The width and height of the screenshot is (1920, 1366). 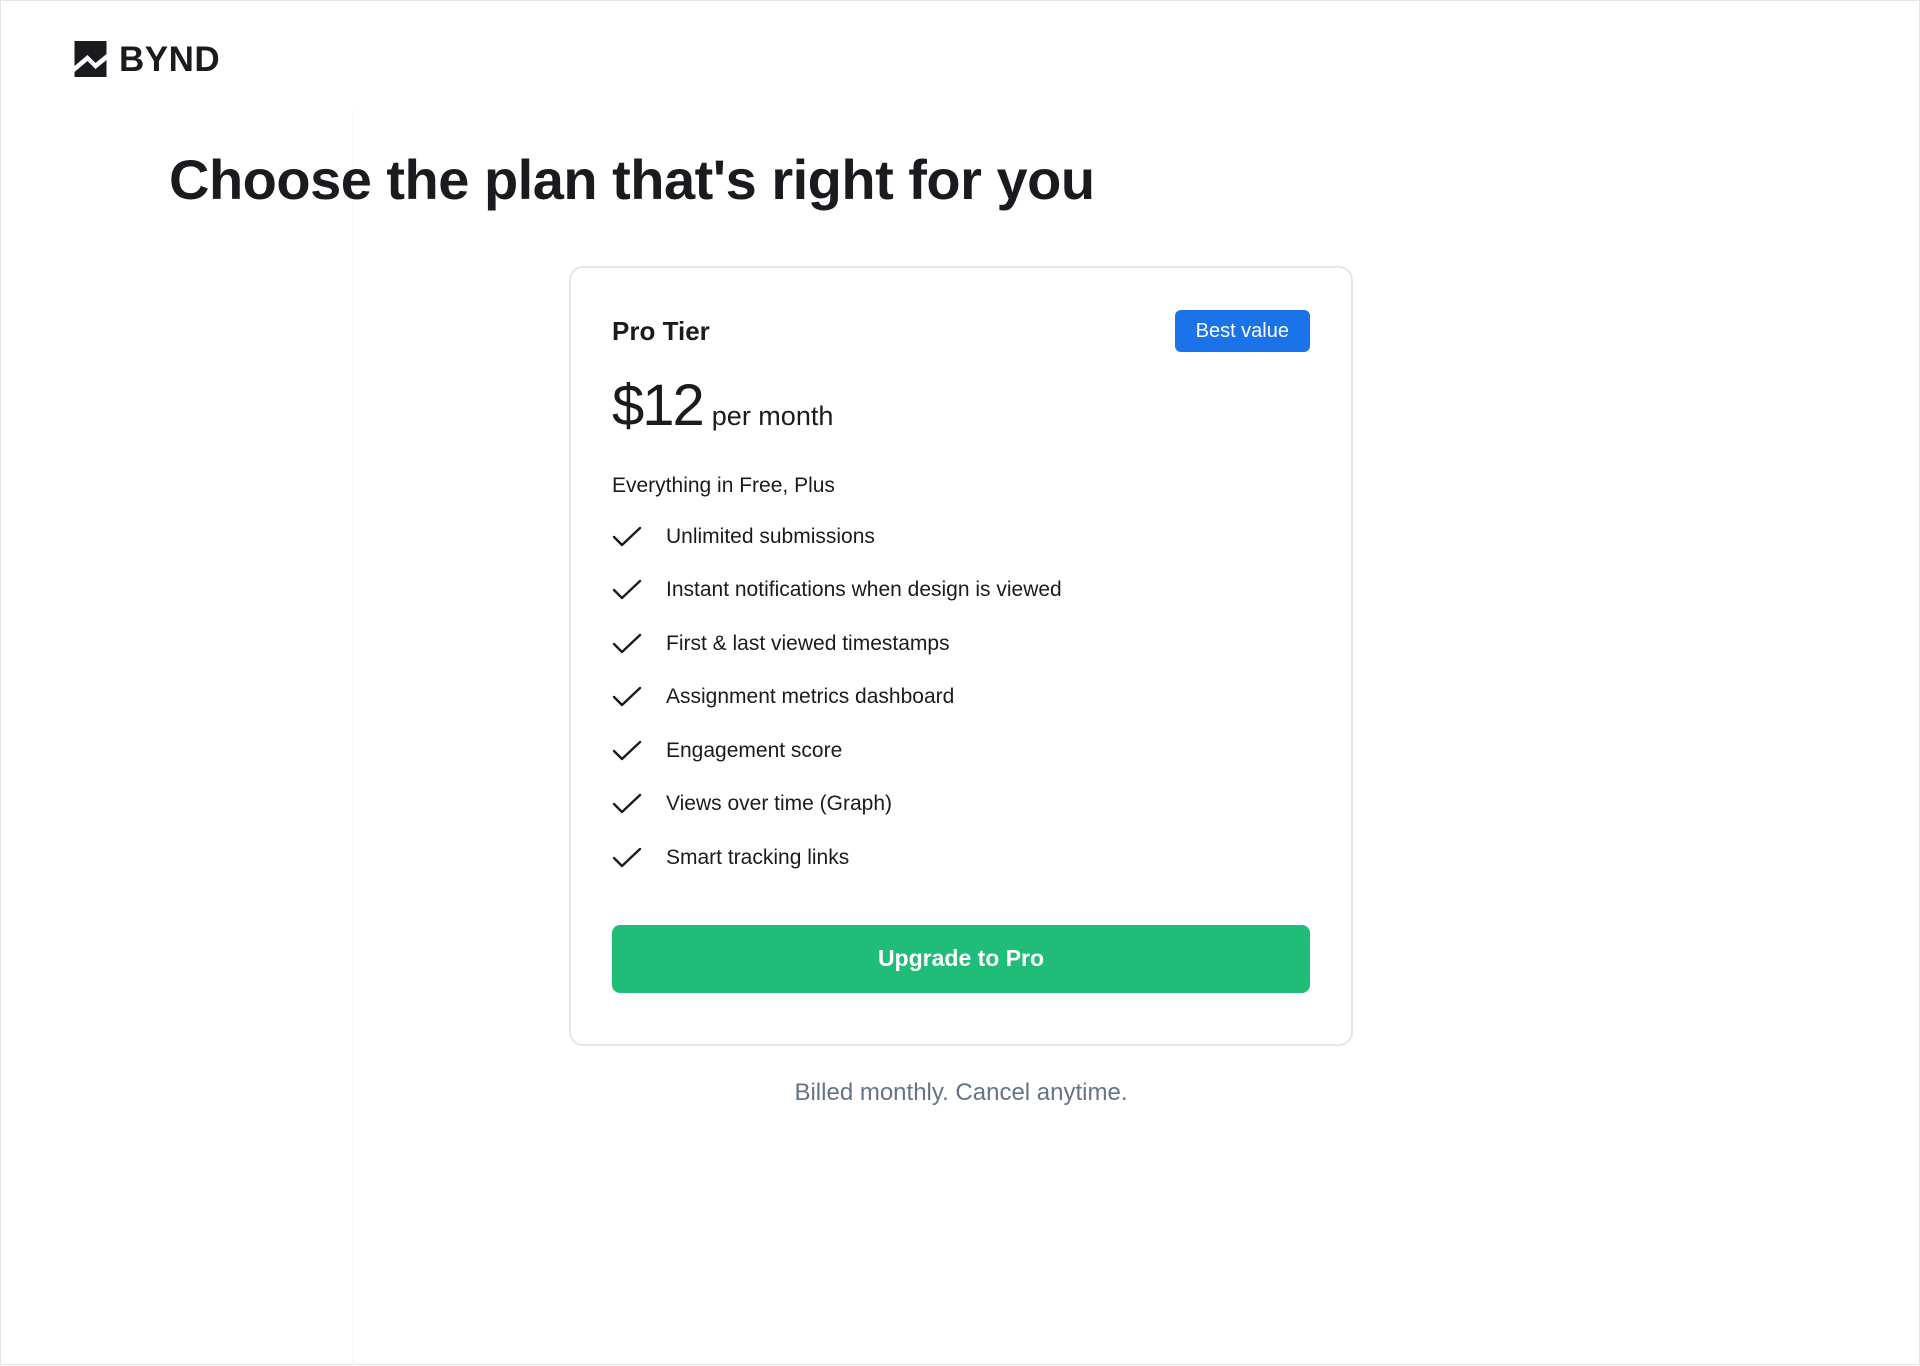 I want to click on billing-note: Billed monthly. Cancel anytime., so click(x=961, y=1092).